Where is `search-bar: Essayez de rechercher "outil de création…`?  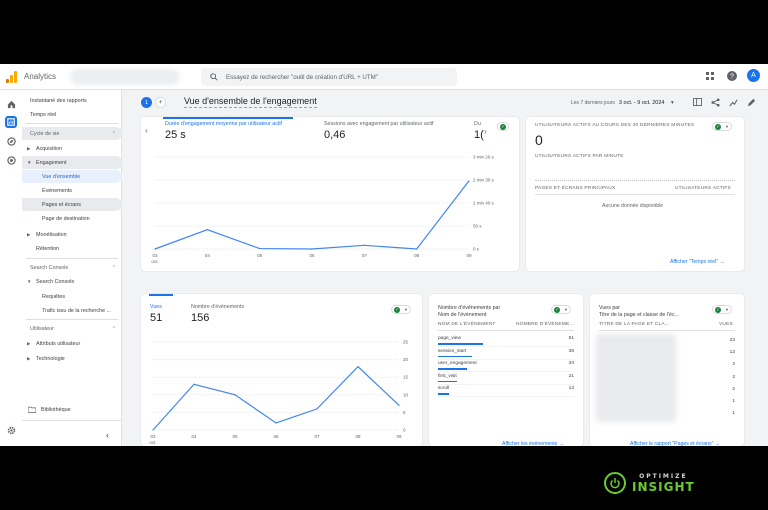 search-bar: Essayez de rechercher "outil de création… is located at coordinates (329, 77).